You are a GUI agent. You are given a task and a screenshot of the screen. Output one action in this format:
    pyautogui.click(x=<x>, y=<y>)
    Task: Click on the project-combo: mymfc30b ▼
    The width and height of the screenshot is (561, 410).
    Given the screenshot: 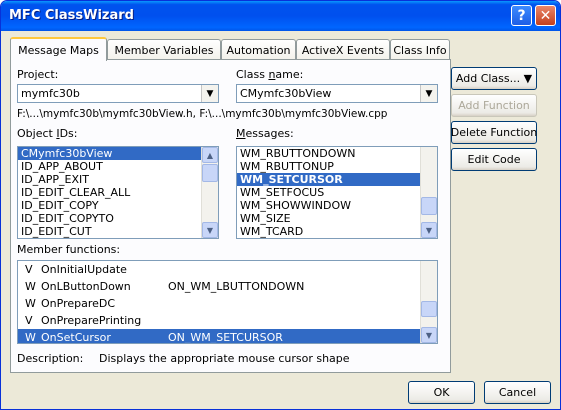 What is the action you would take?
    pyautogui.click(x=118, y=93)
    